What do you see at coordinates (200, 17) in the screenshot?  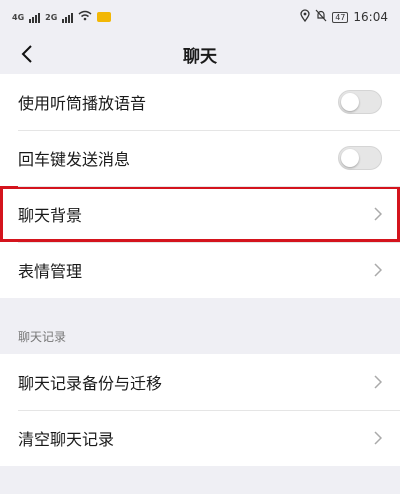 I see `status-bar: 4G 2G 47 16:04` at bounding box center [200, 17].